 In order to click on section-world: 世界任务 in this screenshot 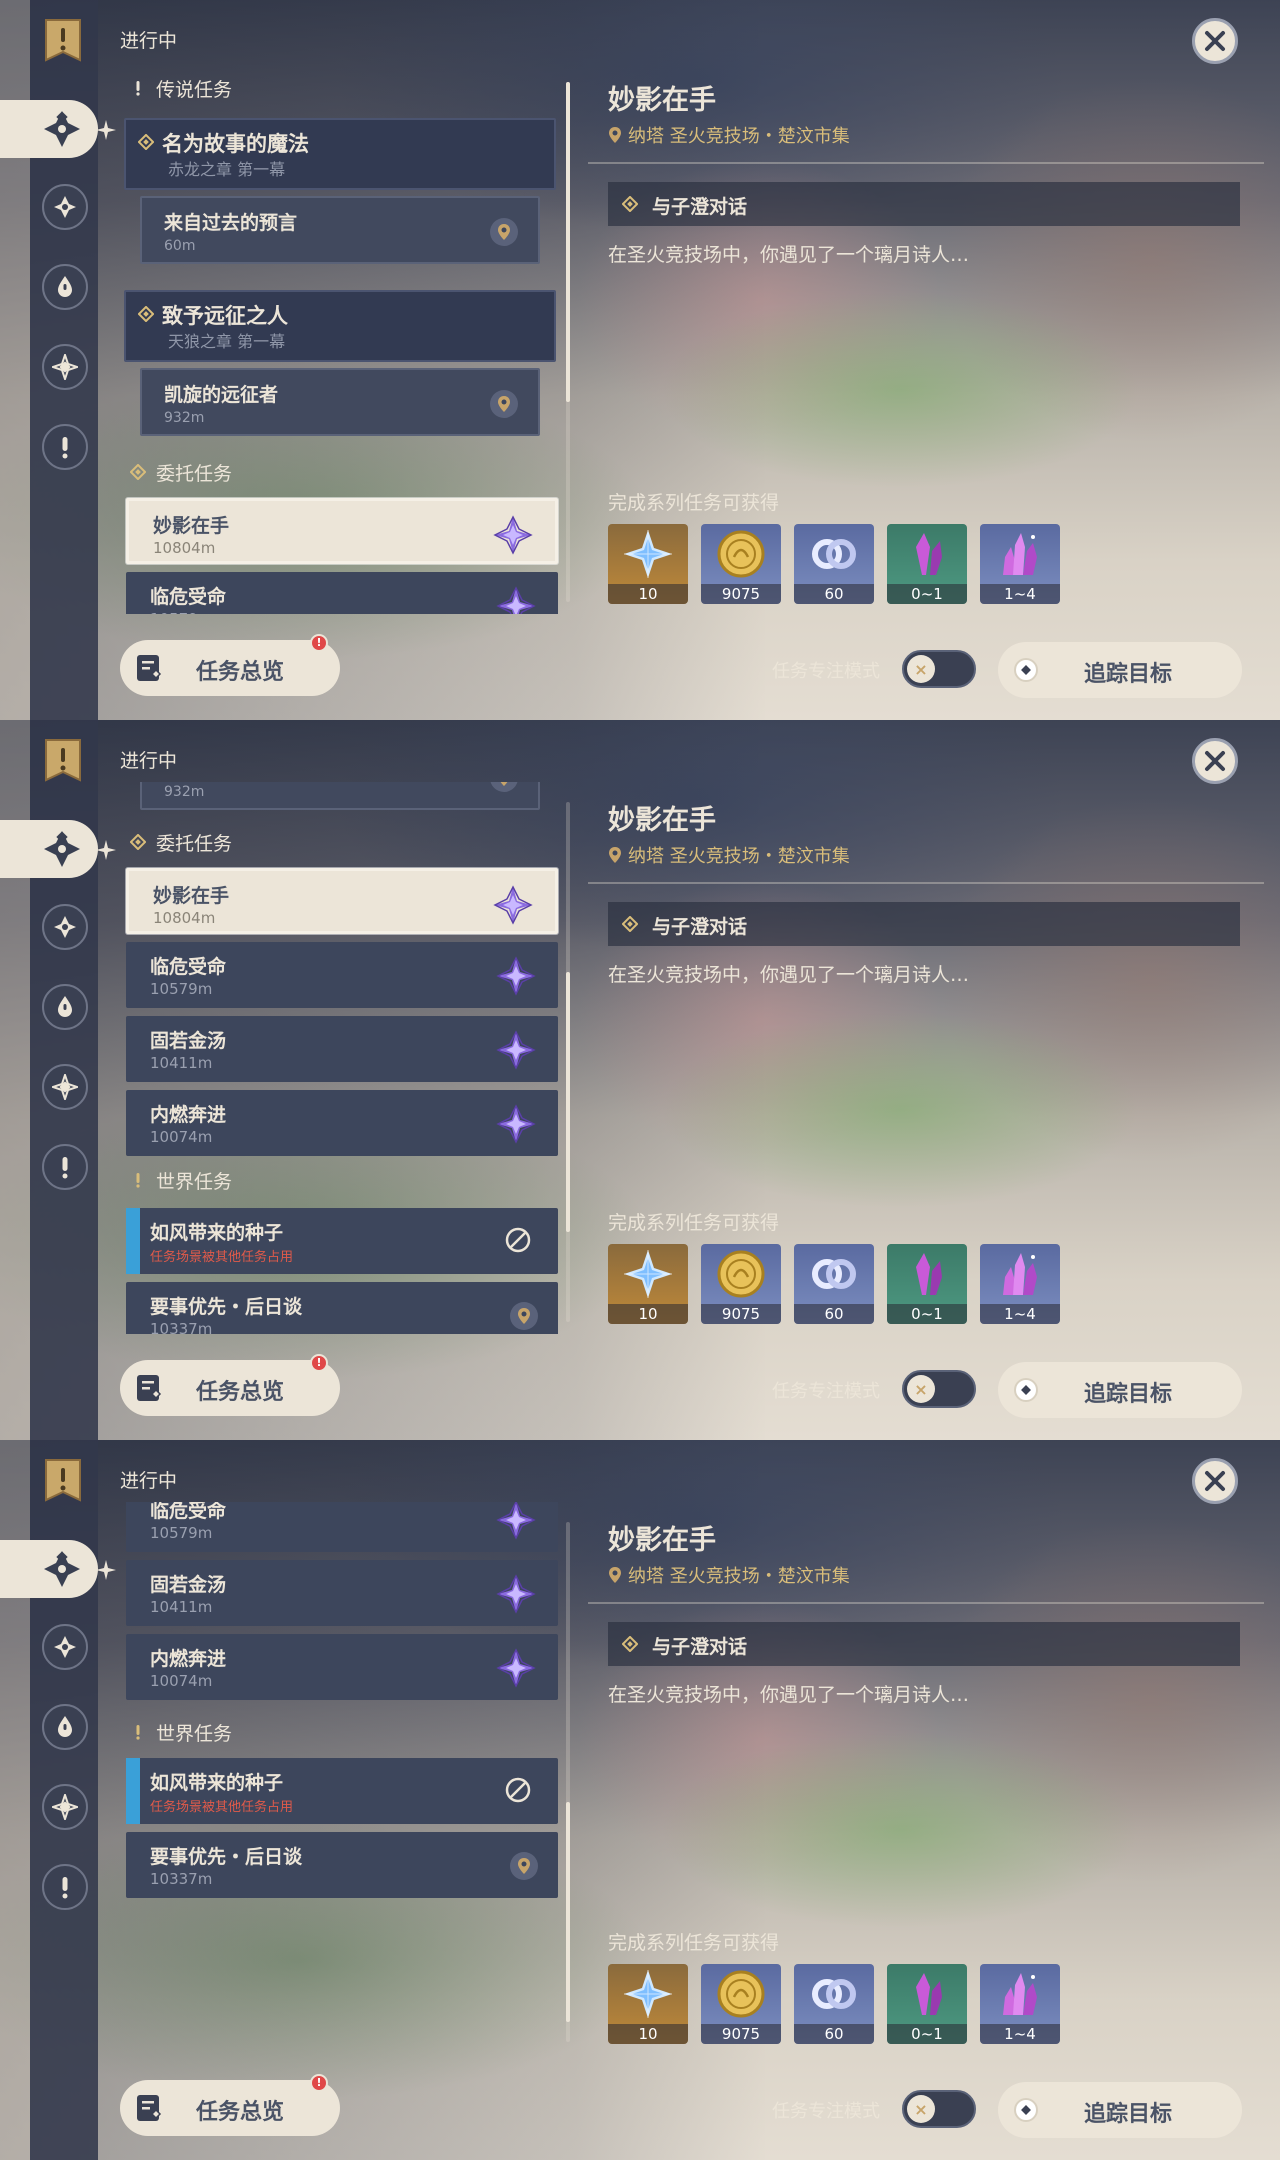, I will do `click(181, 1180)`.